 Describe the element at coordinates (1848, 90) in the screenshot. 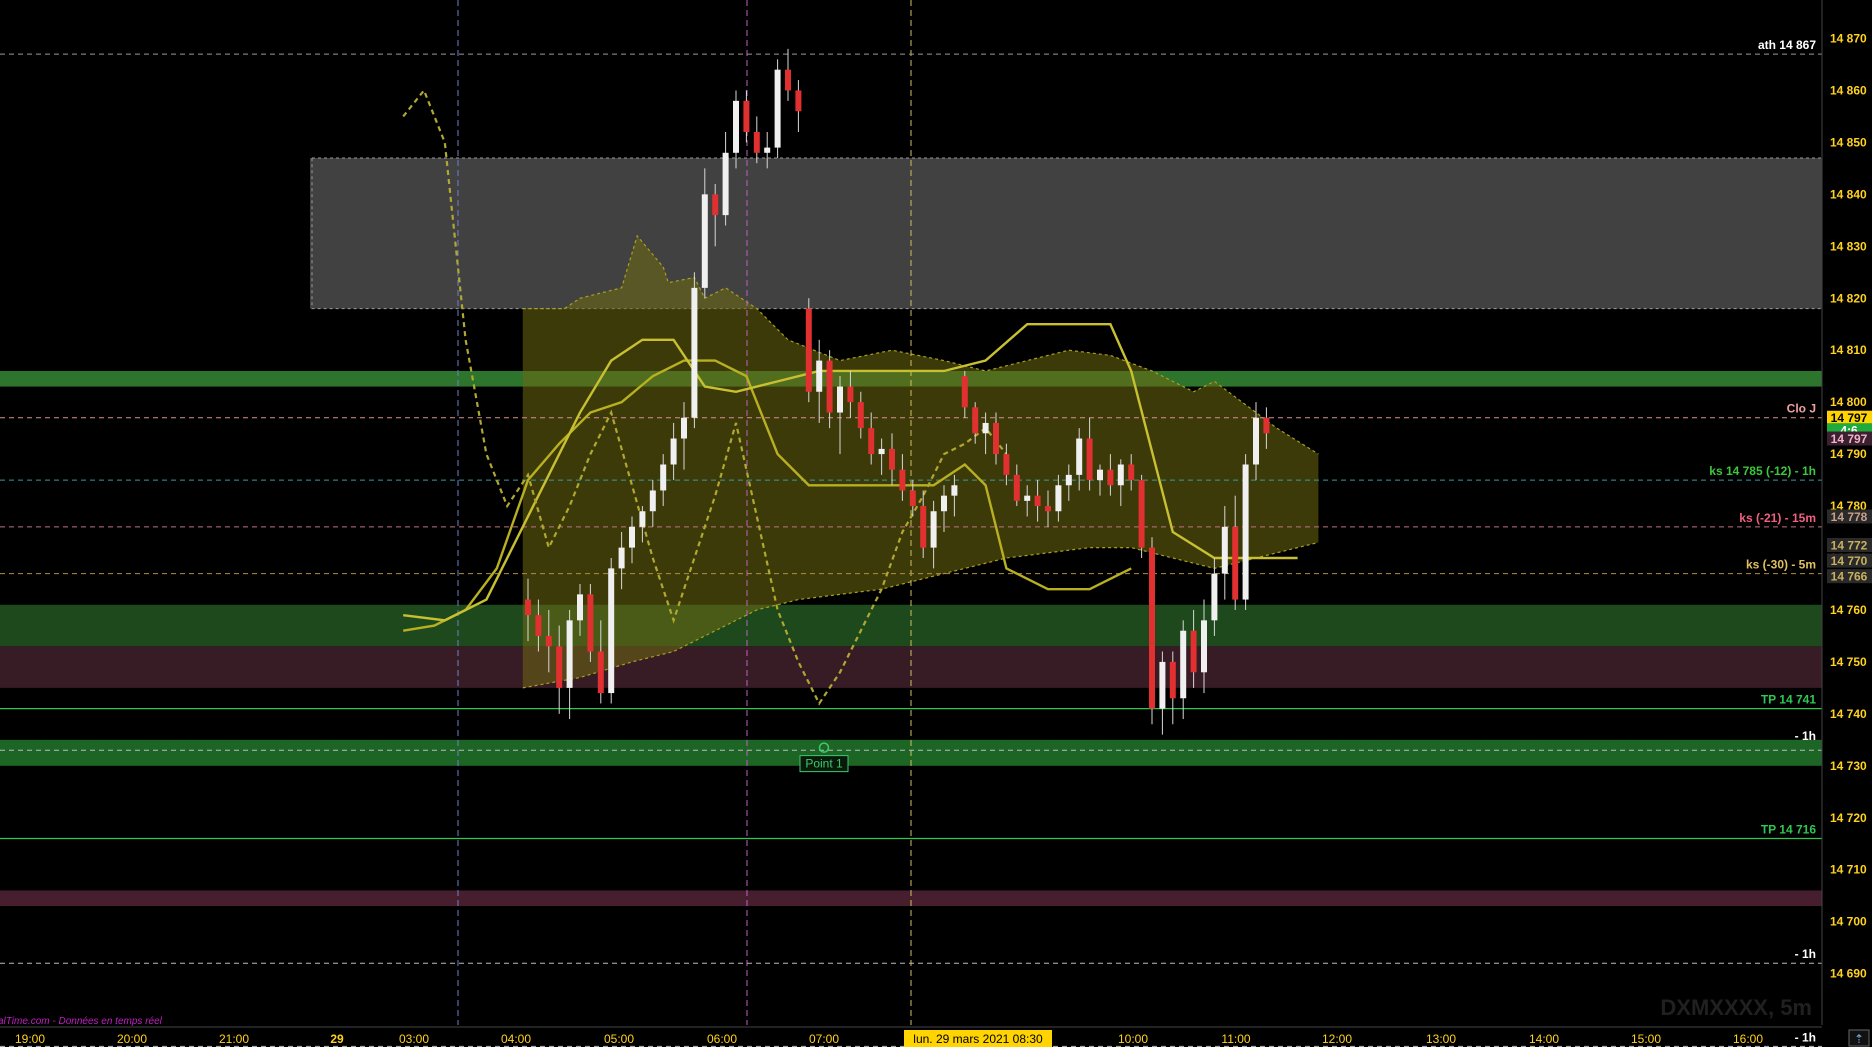

I see `price-tick-label: 14 860` at that location.